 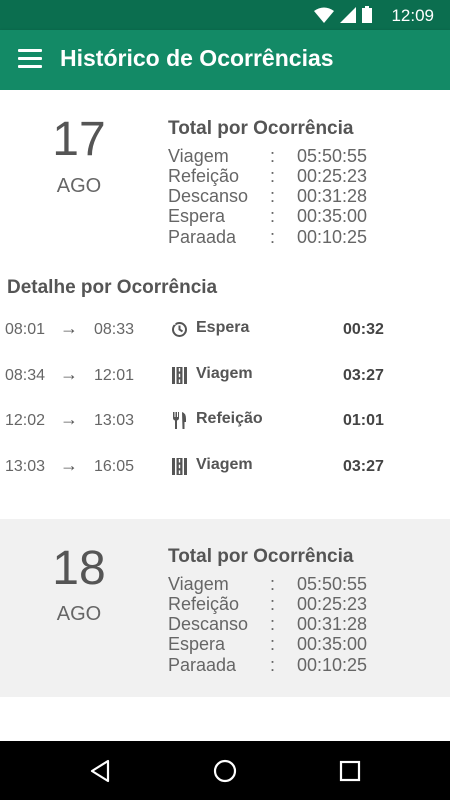 What do you see at coordinates (412, 15) in the screenshot?
I see `status-time: 12:09` at bounding box center [412, 15].